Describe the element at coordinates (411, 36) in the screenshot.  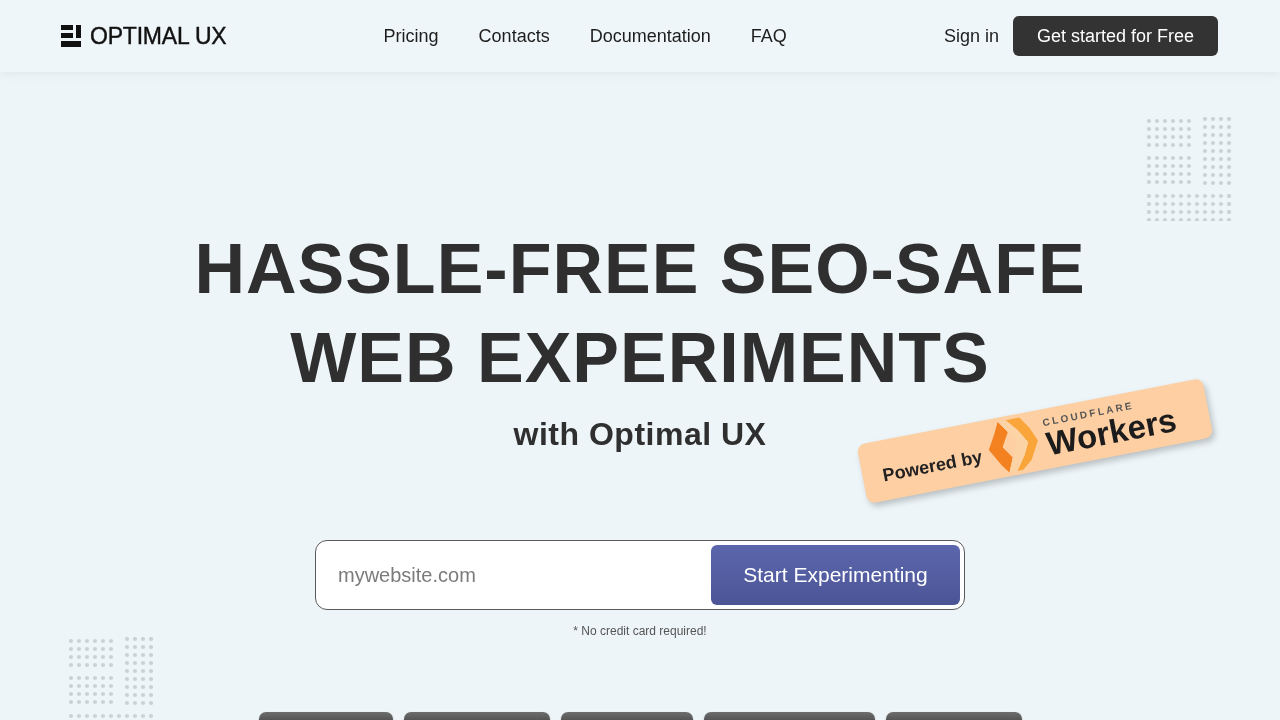
I see `nav-link: Pricing` at that location.